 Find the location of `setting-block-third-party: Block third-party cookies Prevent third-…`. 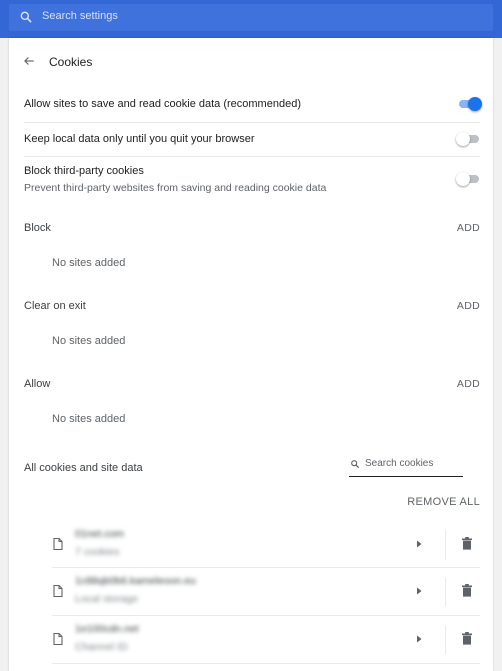

setting-block-third-party: Block third-party cookies Prevent third-… is located at coordinates (251, 181).